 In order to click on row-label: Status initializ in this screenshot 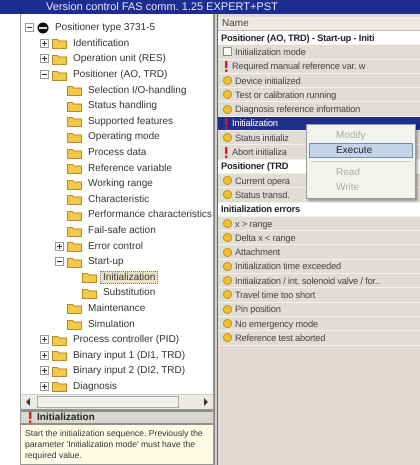, I will do `click(262, 137)`.